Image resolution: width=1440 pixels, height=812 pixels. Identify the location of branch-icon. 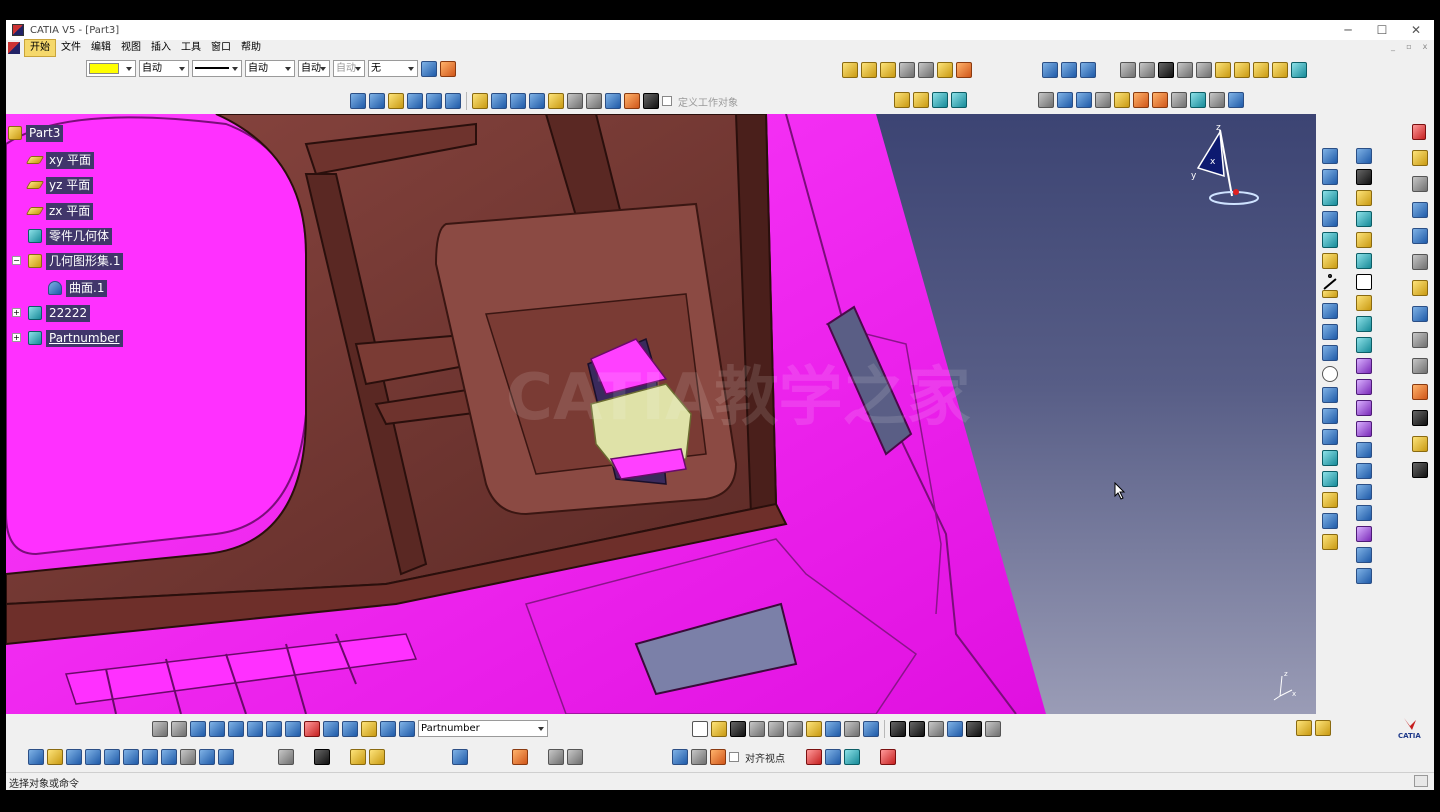
(350, 728).